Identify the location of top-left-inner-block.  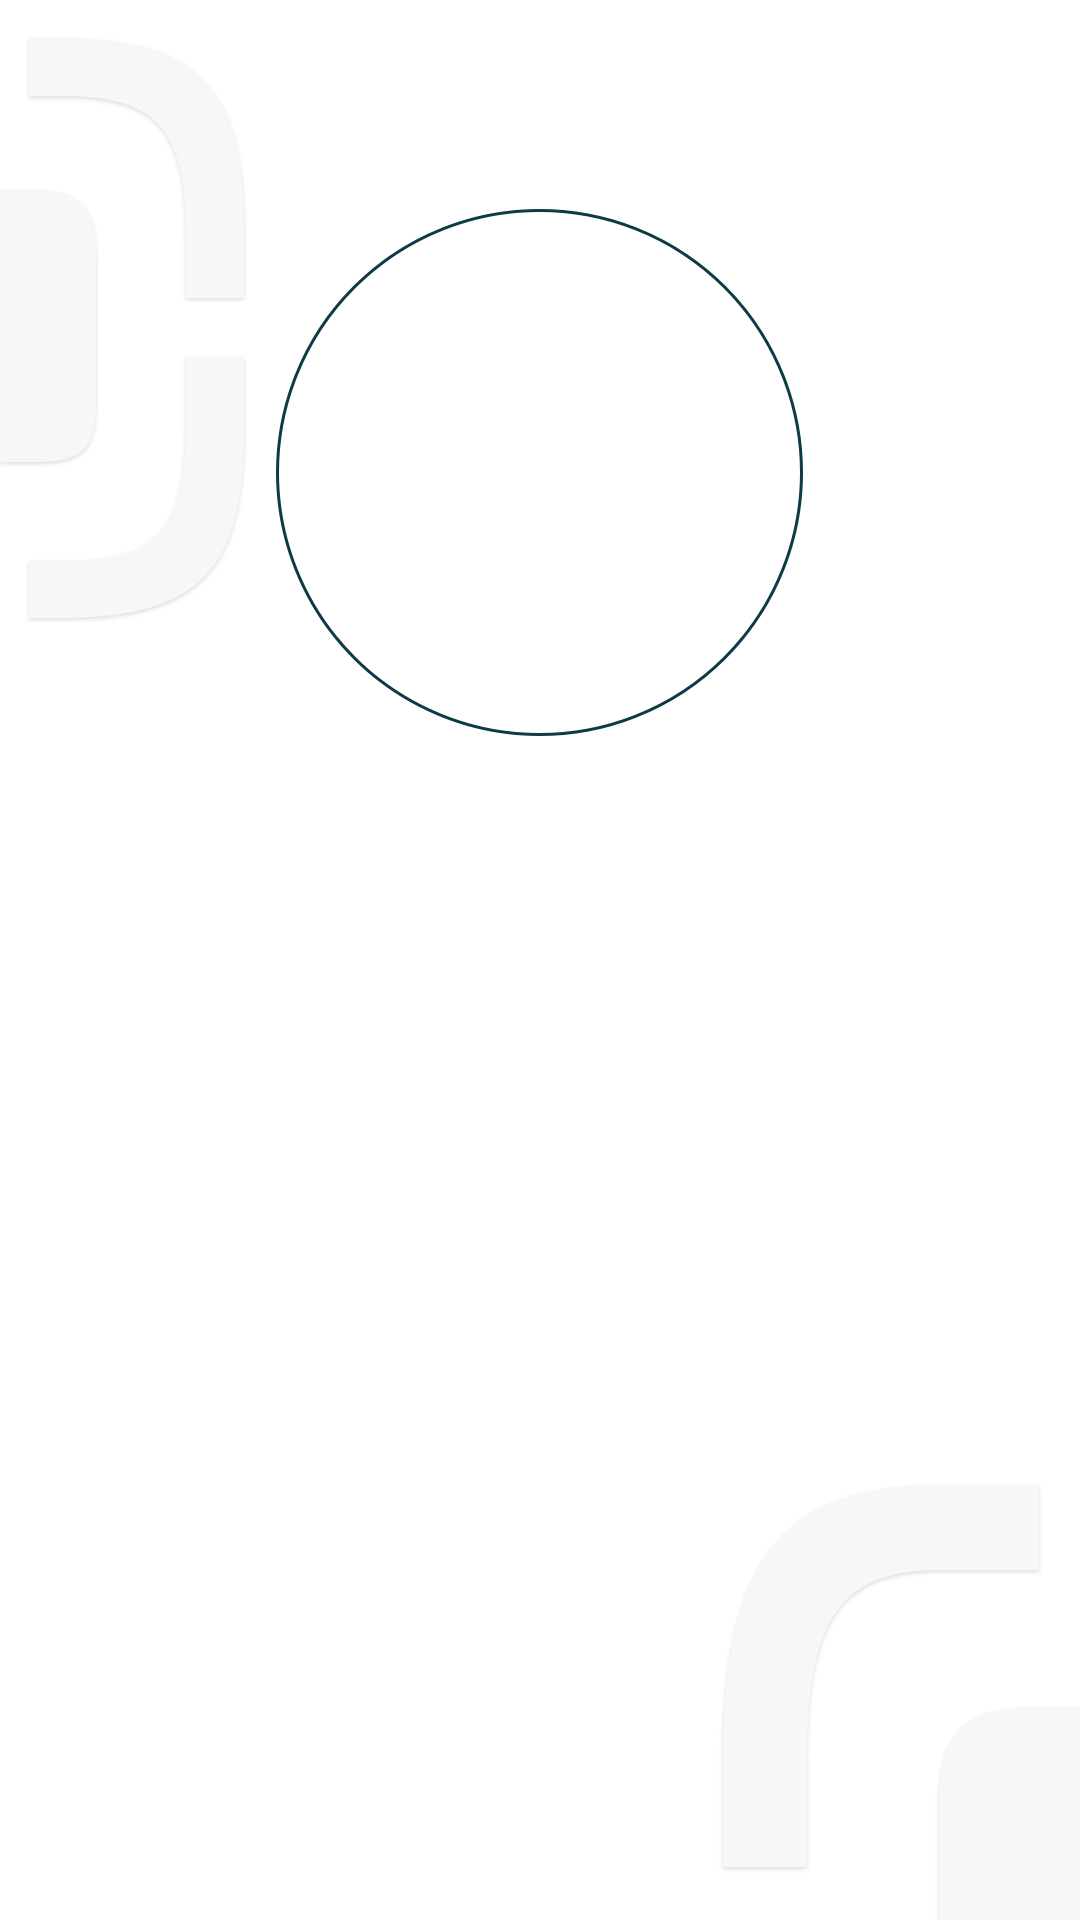
(48, 326).